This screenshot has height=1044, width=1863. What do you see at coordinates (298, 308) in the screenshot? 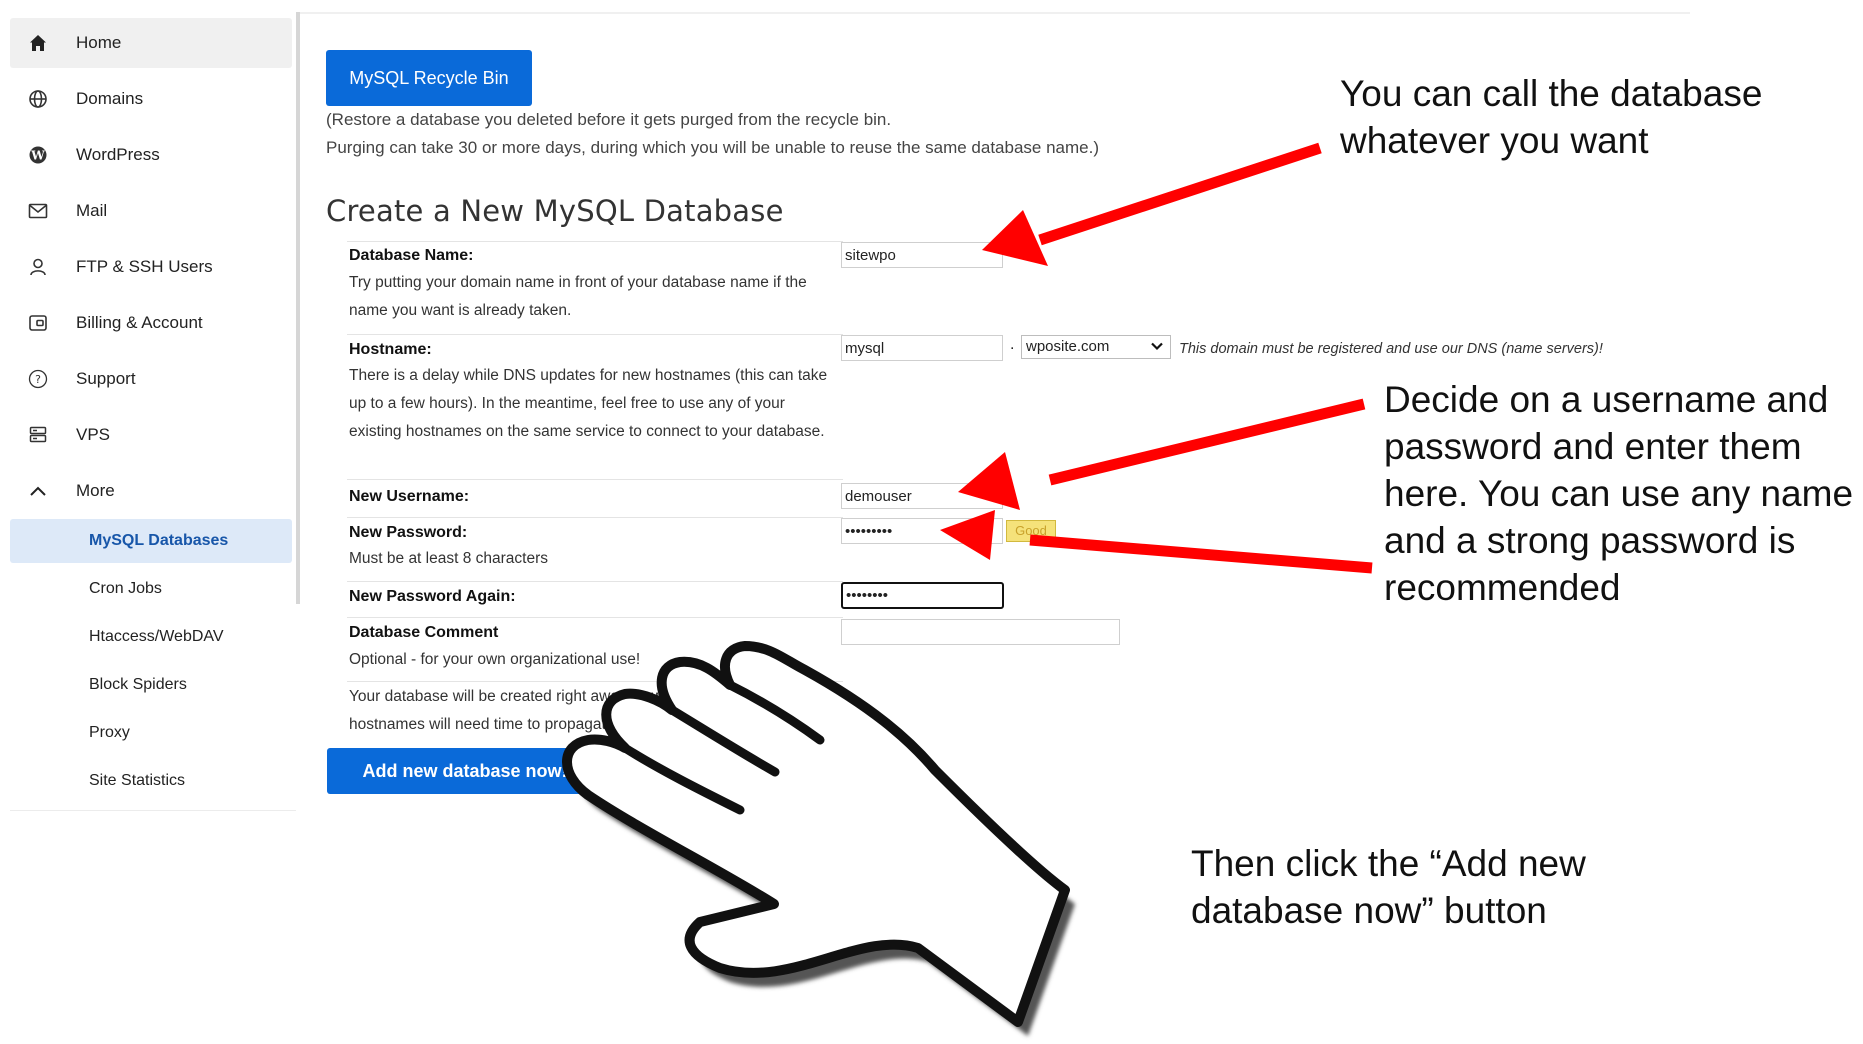
I see `sidebar-scrollbar` at bounding box center [298, 308].